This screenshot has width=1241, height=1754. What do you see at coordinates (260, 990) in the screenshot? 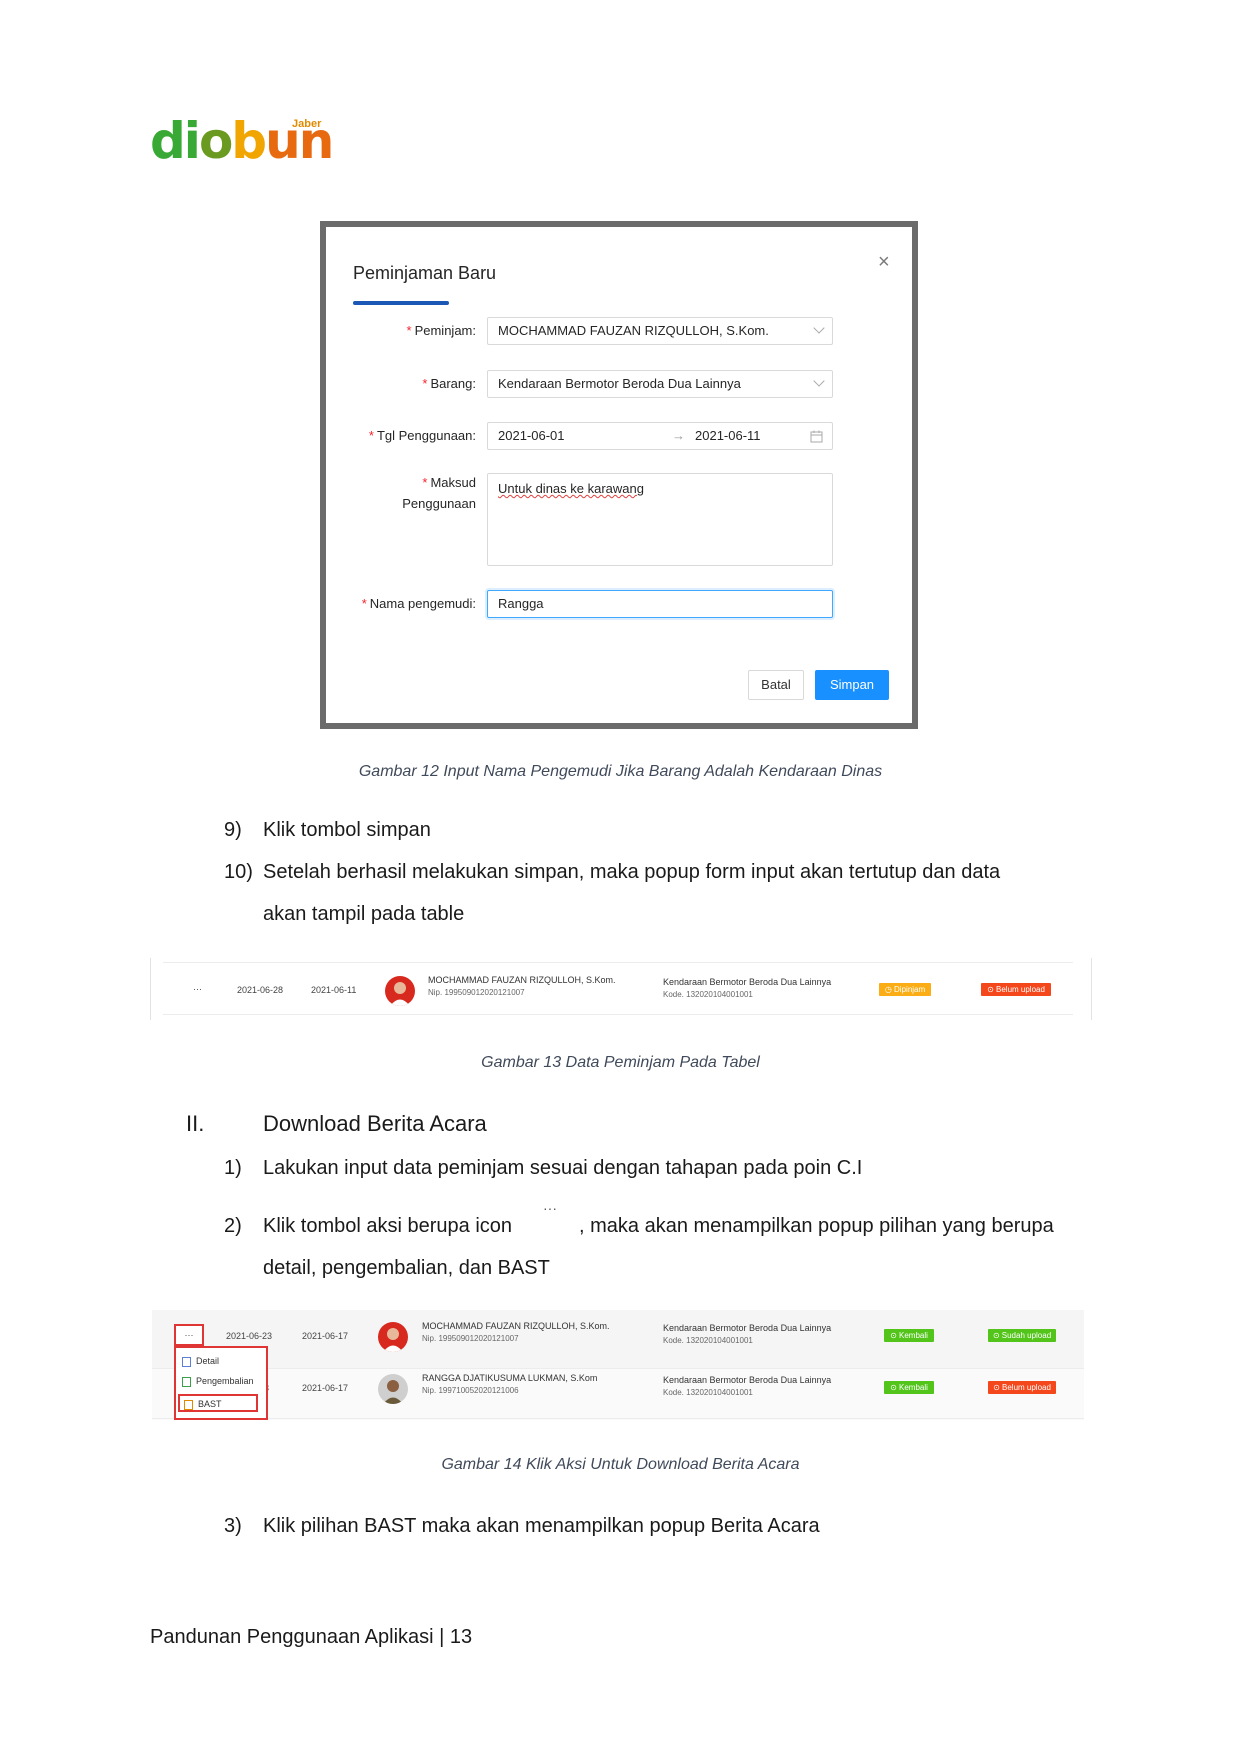
I see `date-start: 2021-06-28` at bounding box center [260, 990].